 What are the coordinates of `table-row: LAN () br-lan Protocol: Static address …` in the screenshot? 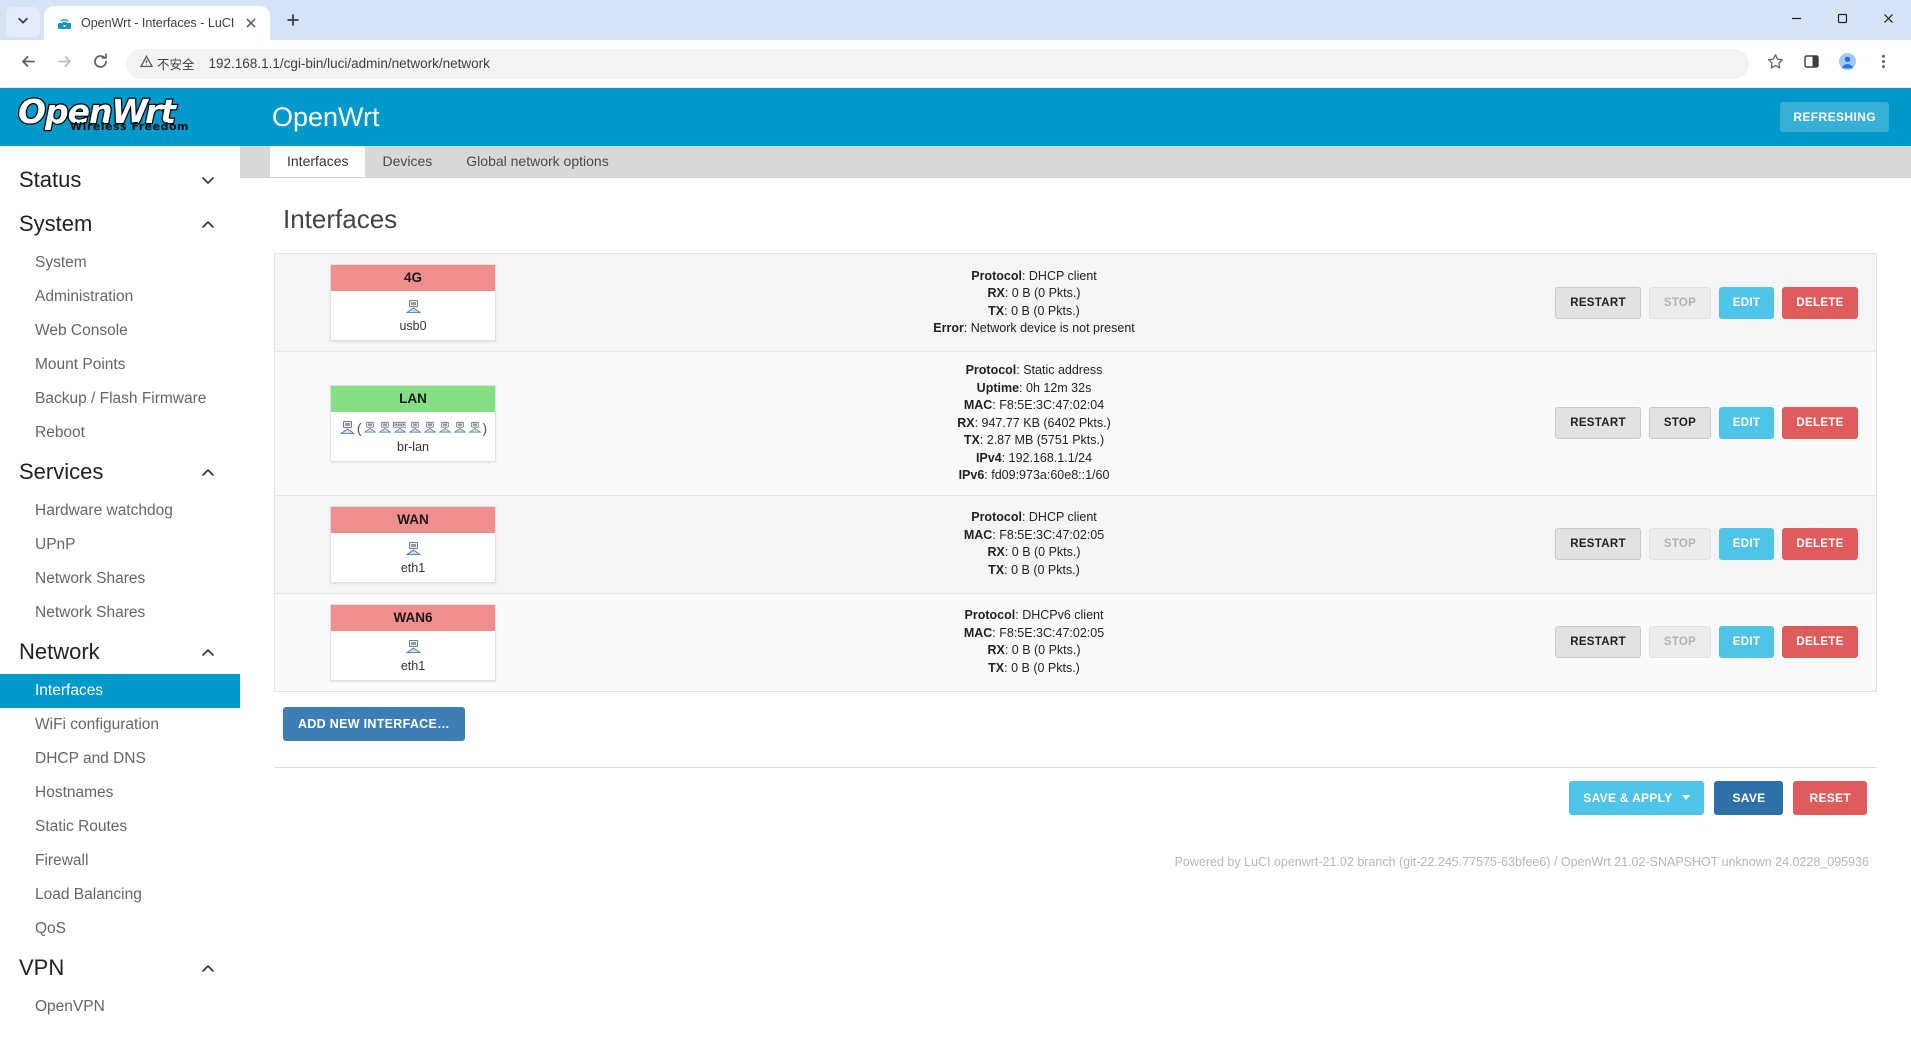 It's located at (1075, 424).